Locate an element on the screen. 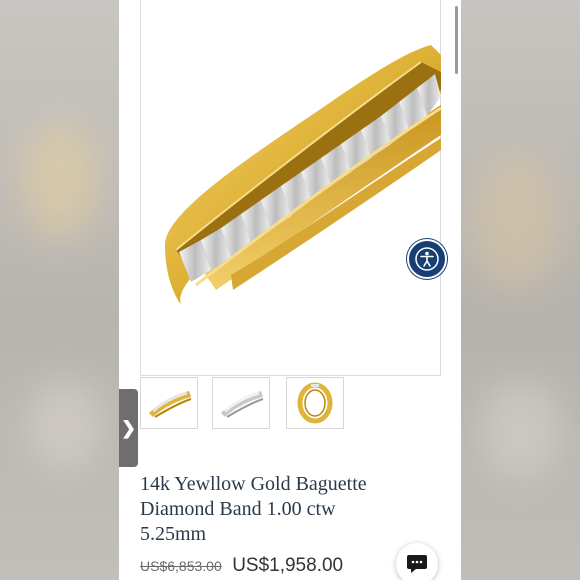 The image size is (580, 580). white-gold-band-icon is located at coordinates (242, 404).